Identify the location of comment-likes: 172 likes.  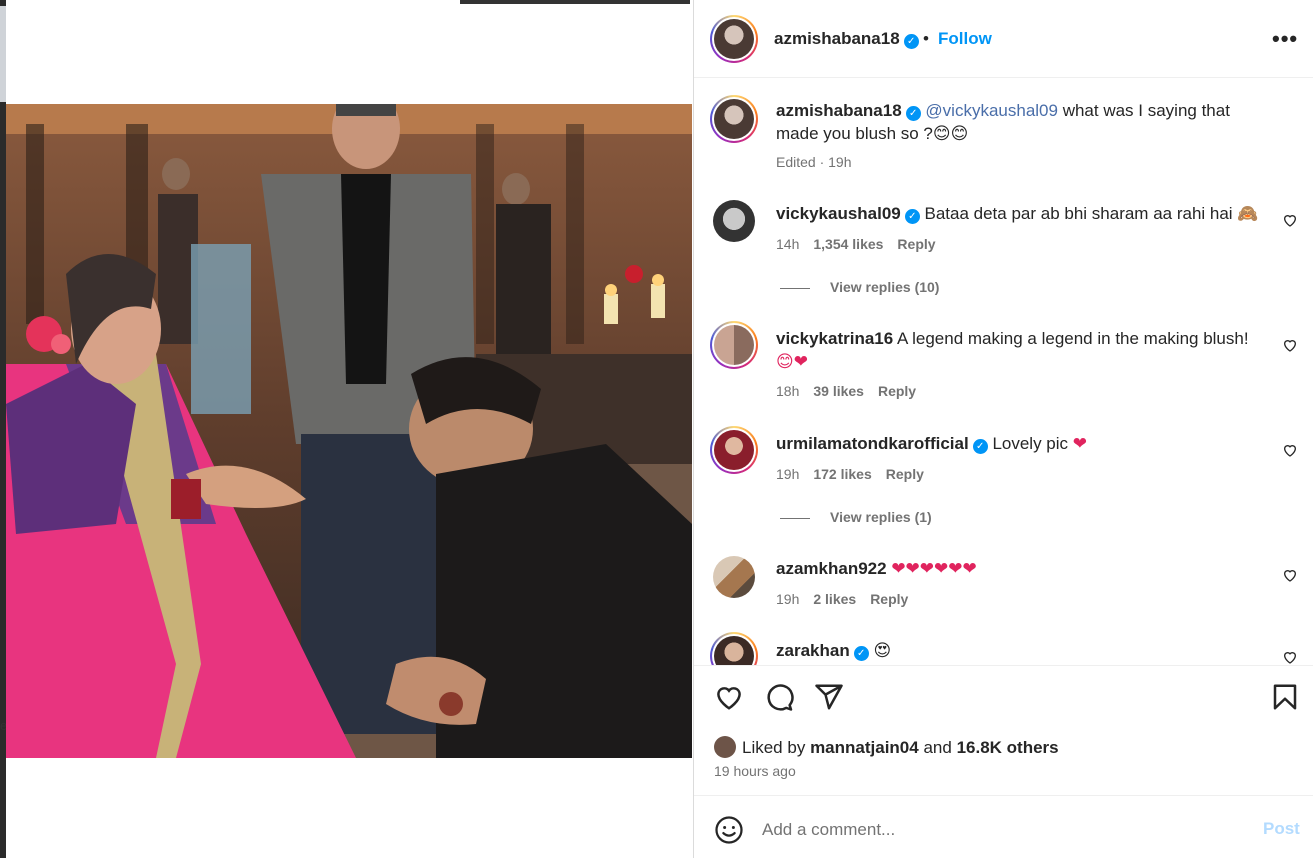
(842, 474).